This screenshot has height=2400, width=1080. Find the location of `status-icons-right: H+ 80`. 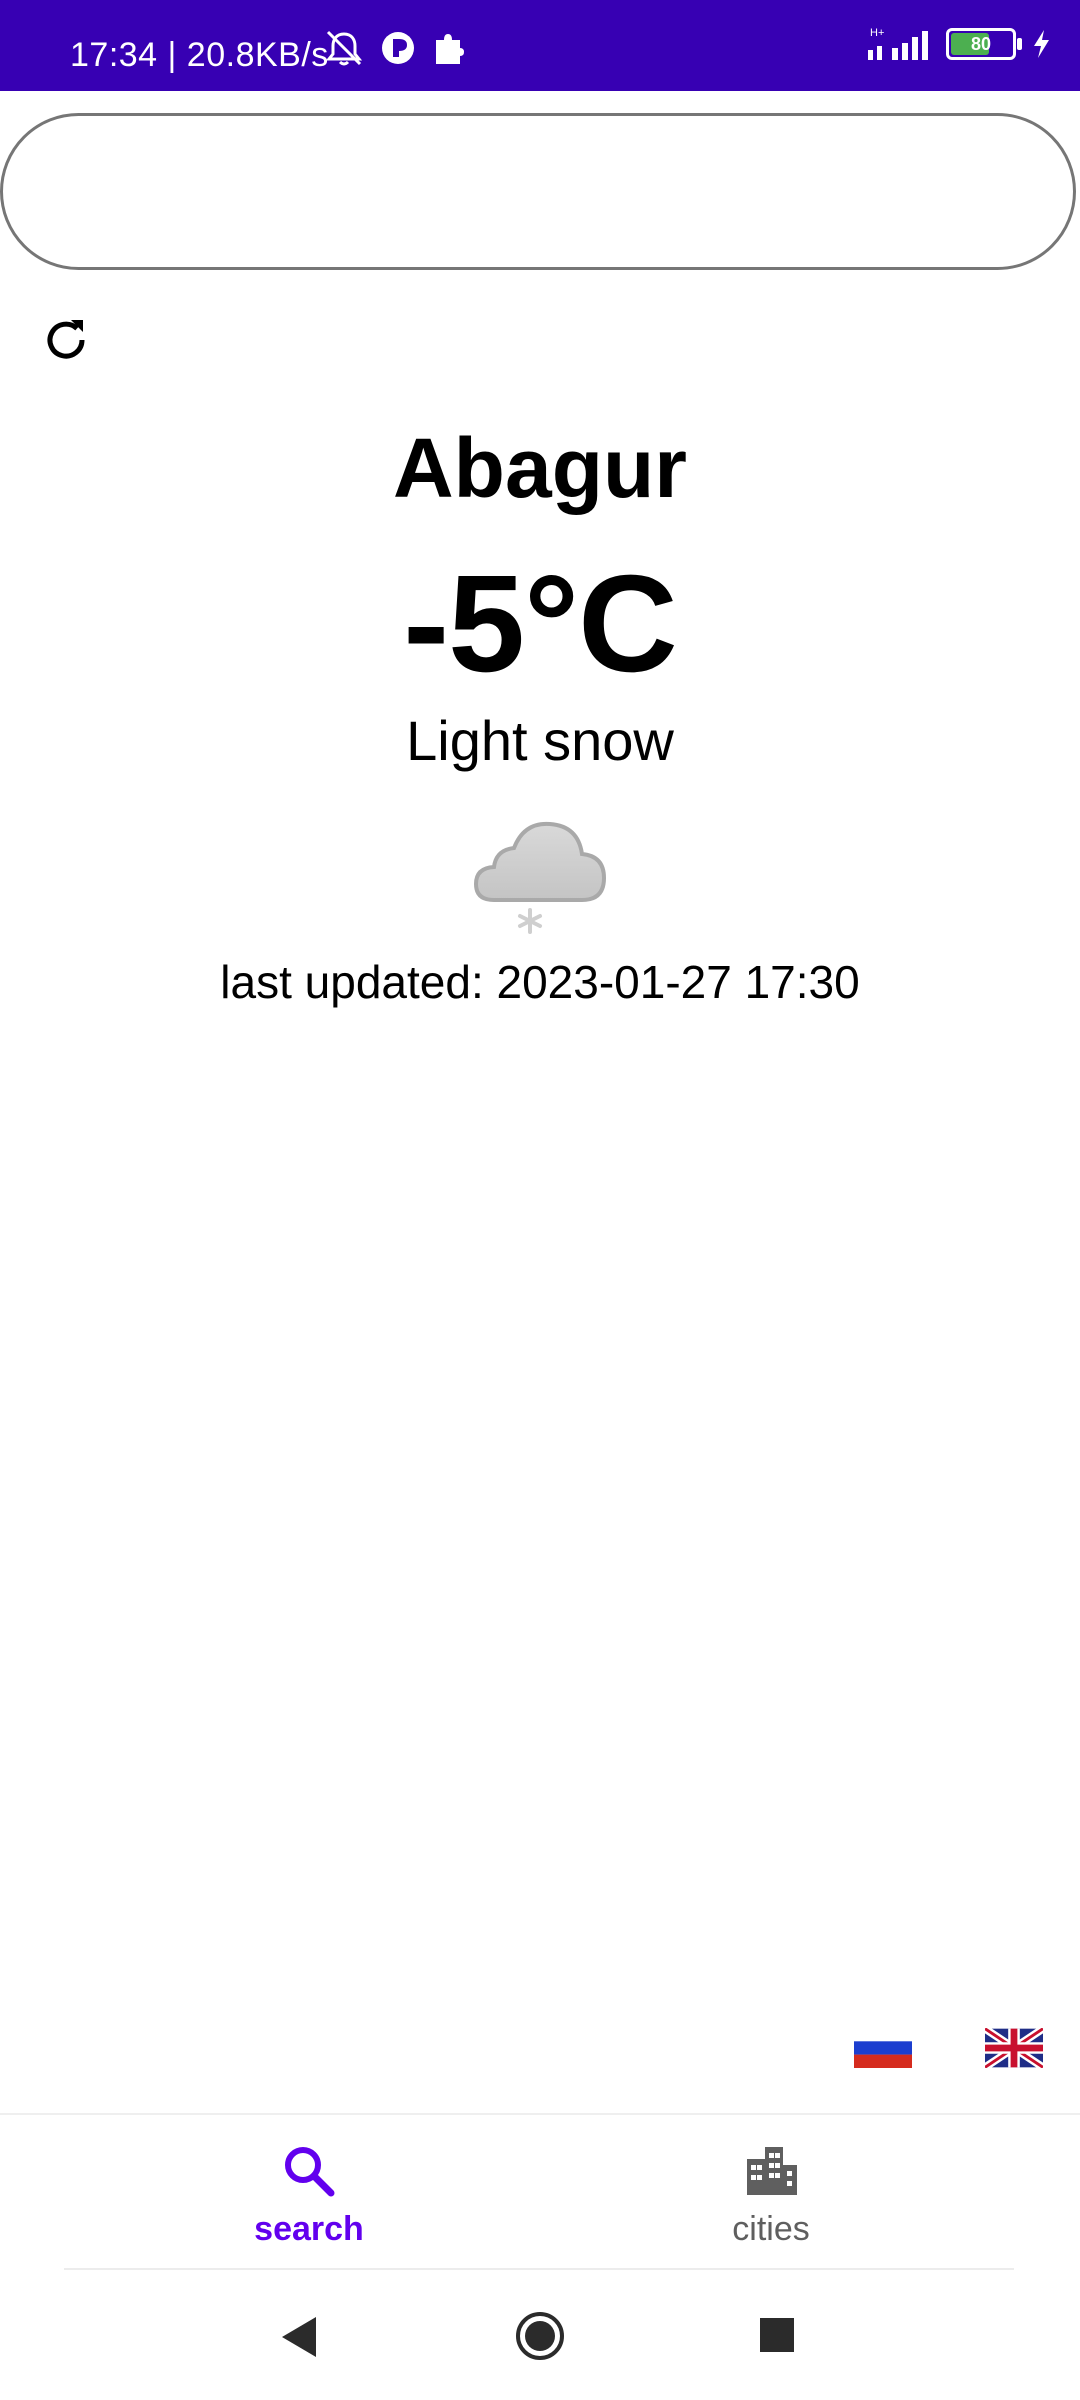

status-icons-right: H+ 80 is located at coordinates (958, 44).